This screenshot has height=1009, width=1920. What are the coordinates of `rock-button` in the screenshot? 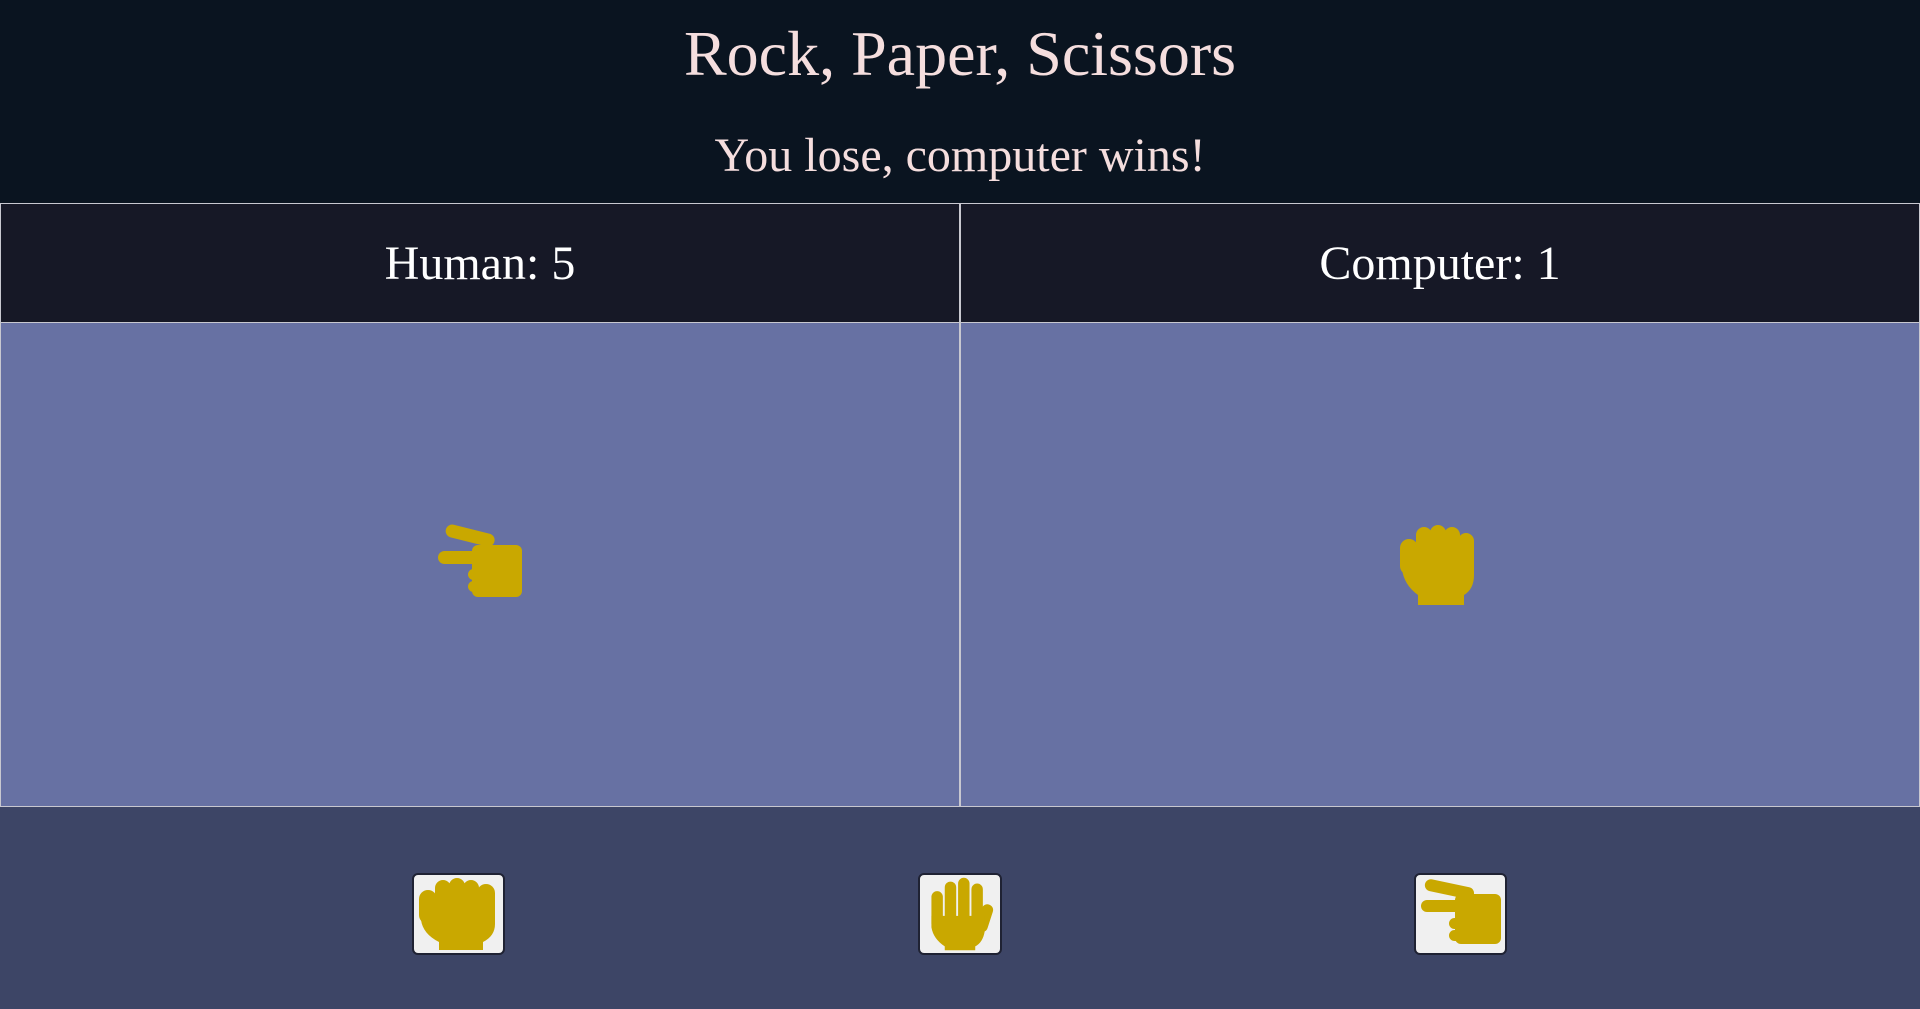 It's located at (458, 914).